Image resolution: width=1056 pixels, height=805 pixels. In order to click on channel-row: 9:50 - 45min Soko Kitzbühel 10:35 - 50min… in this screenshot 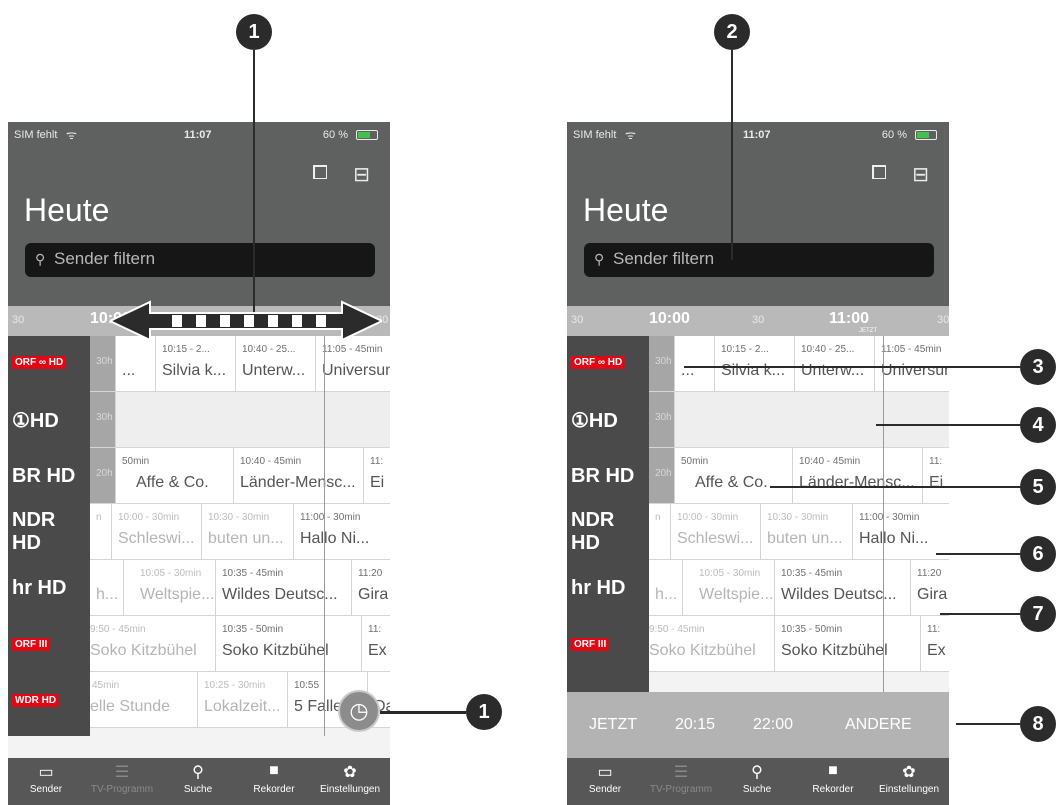, I will do `click(799, 644)`.